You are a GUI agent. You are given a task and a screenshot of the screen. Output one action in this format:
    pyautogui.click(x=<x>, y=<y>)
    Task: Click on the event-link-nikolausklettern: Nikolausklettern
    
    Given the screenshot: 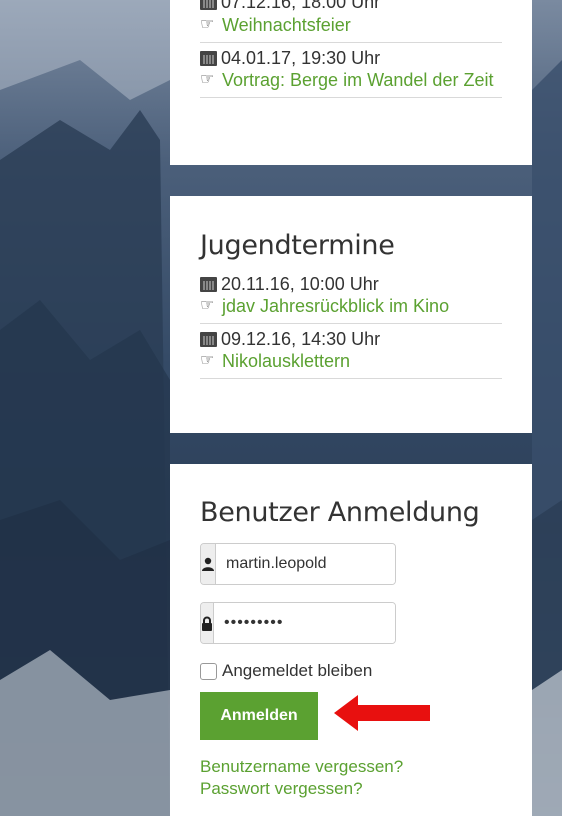 What is the action you would take?
    pyautogui.click(x=286, y=361)
    